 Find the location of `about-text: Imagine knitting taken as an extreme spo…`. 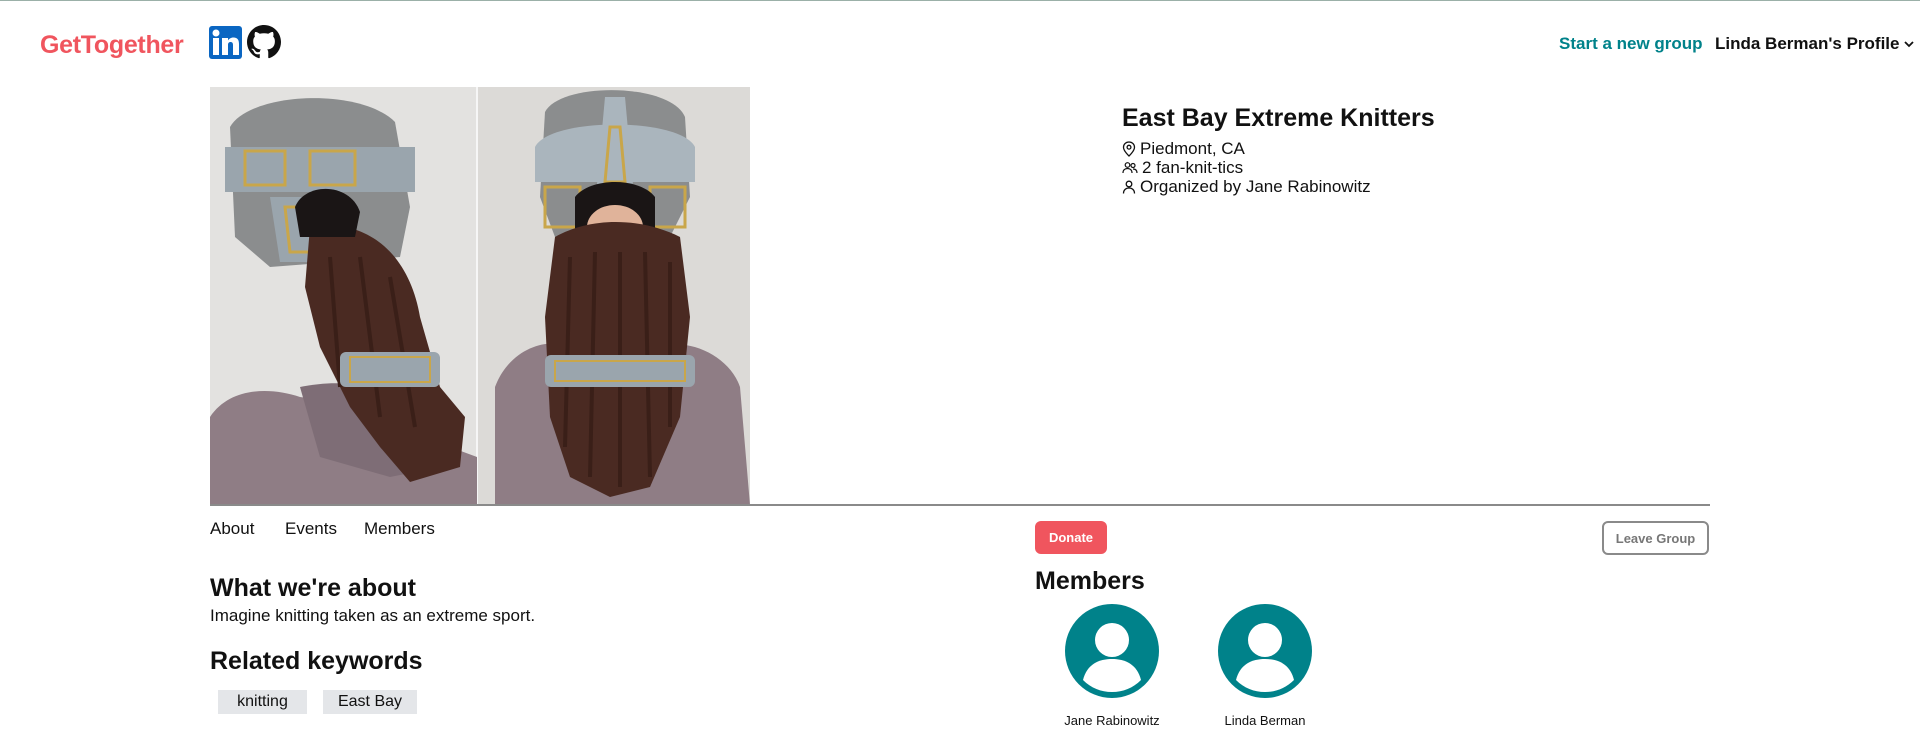

about-text: Imagine knitting taken as an extreme spo… is located at coordinates (373, 615).